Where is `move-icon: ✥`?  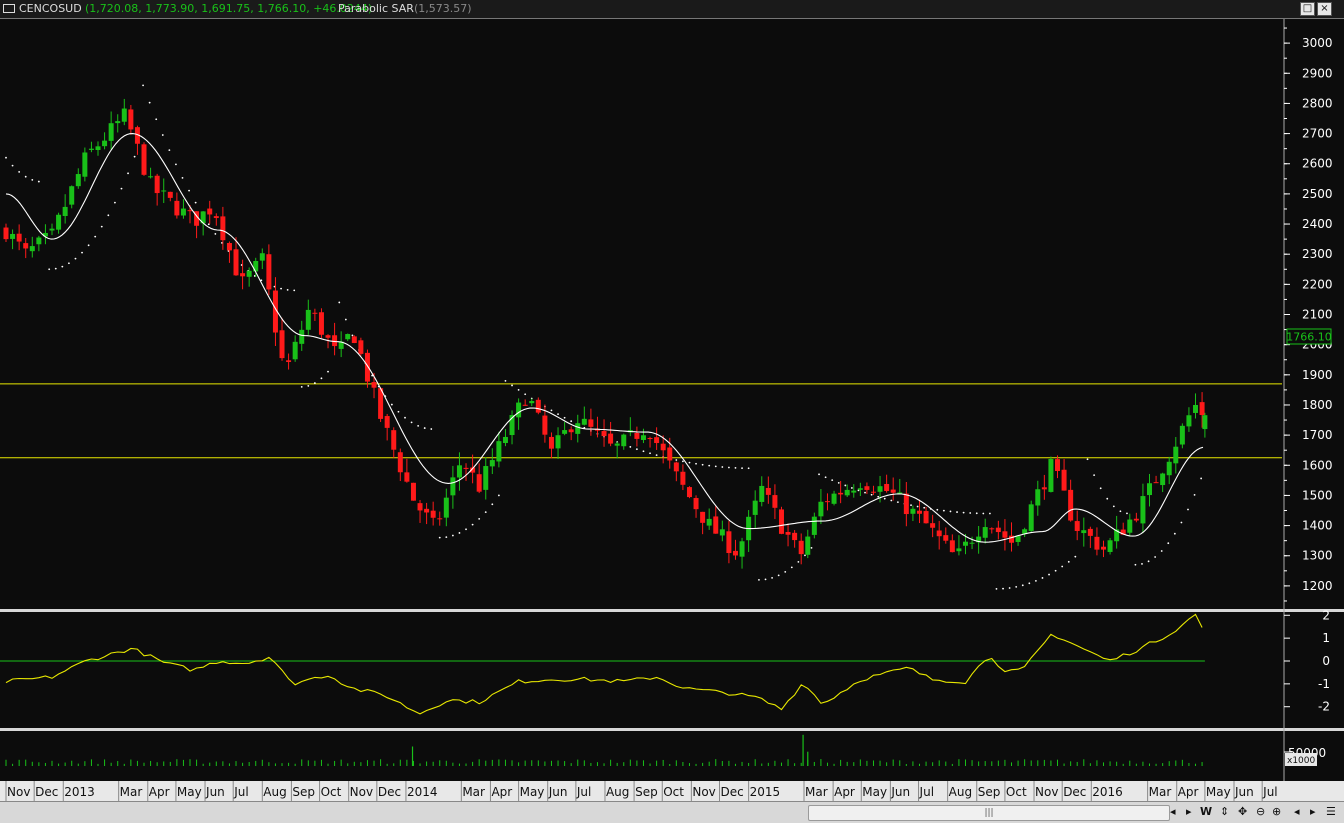
move-icon: ✥ is located at coordinates (1242, 812).